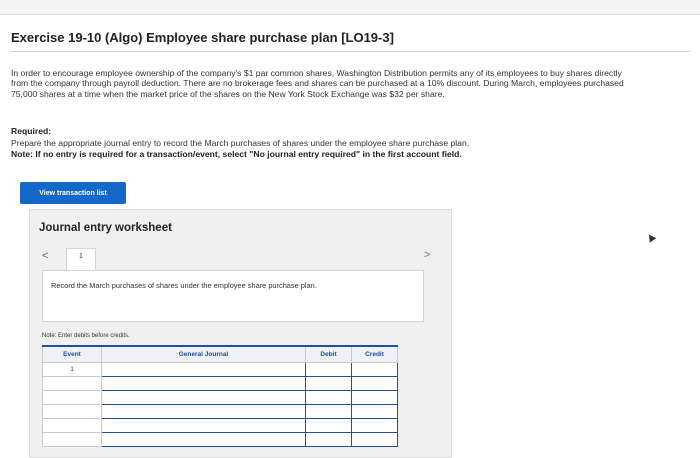  I want to click on header-event: Event, so click(72, 354).